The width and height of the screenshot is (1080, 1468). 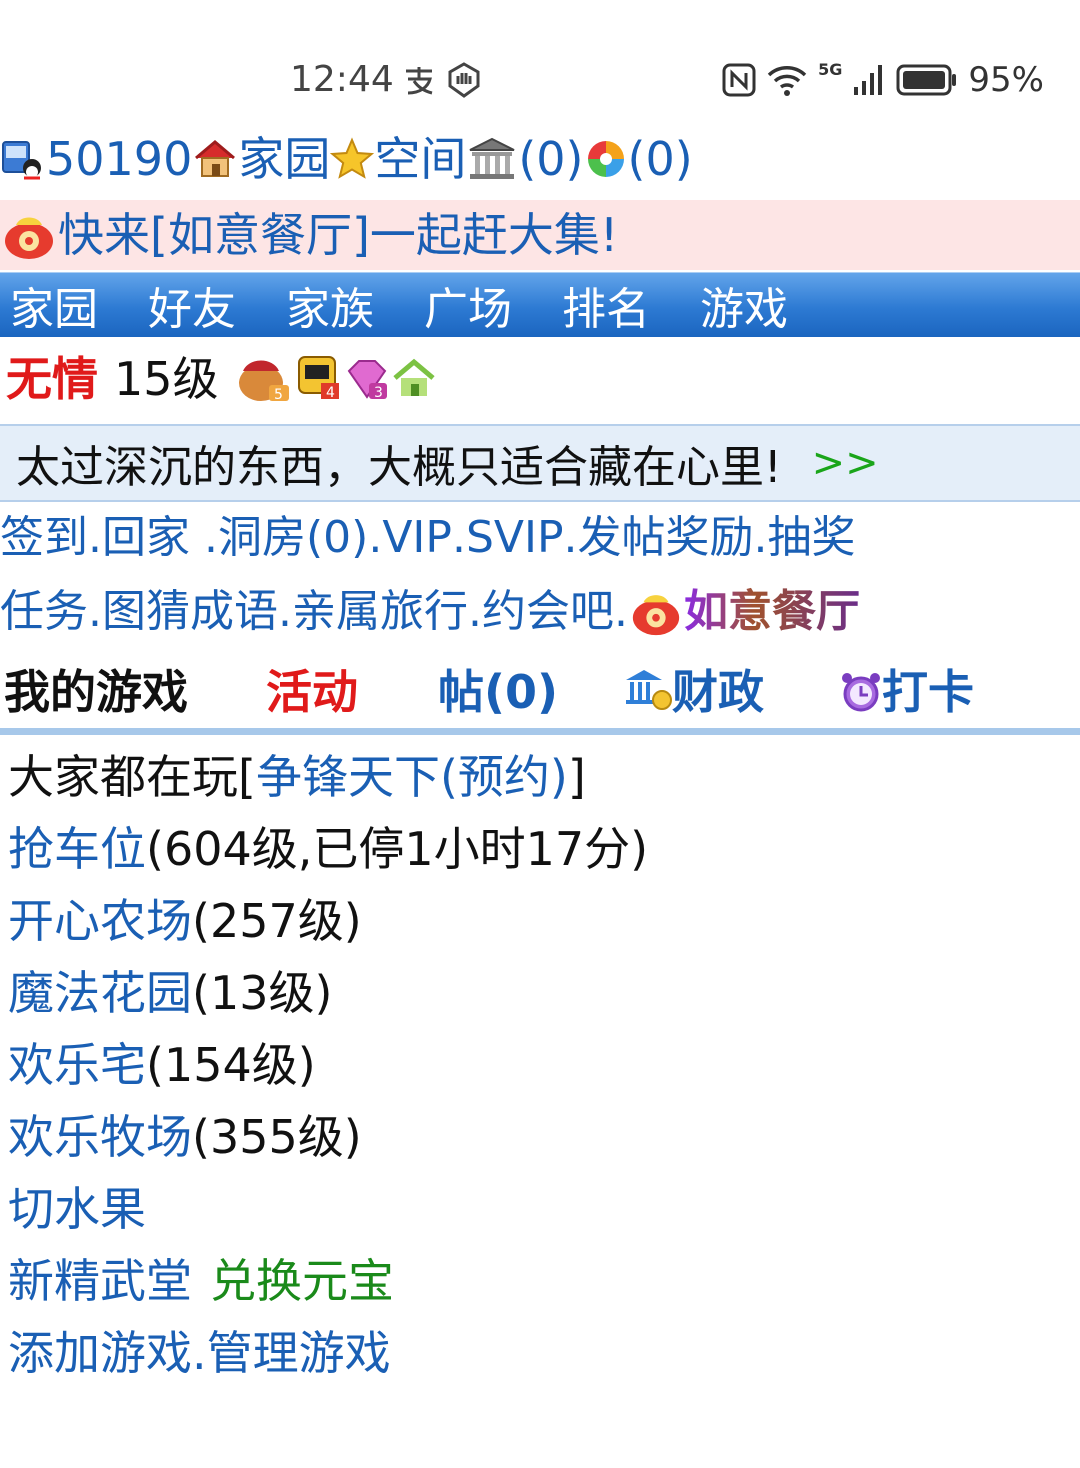 What do you see at coordinates (263, 381) in the screenshot?
I see `gift-badge-icon: 5` at bounding box center [263, 381].